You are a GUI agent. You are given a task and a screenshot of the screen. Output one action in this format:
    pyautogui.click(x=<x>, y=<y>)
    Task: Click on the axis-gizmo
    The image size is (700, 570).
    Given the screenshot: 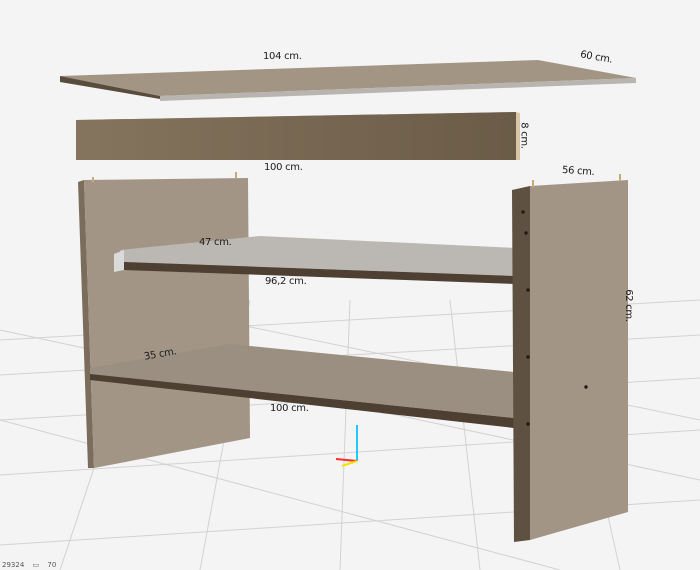 What is the action you would take?
    pyautogui.click(x=346, y=446)
    